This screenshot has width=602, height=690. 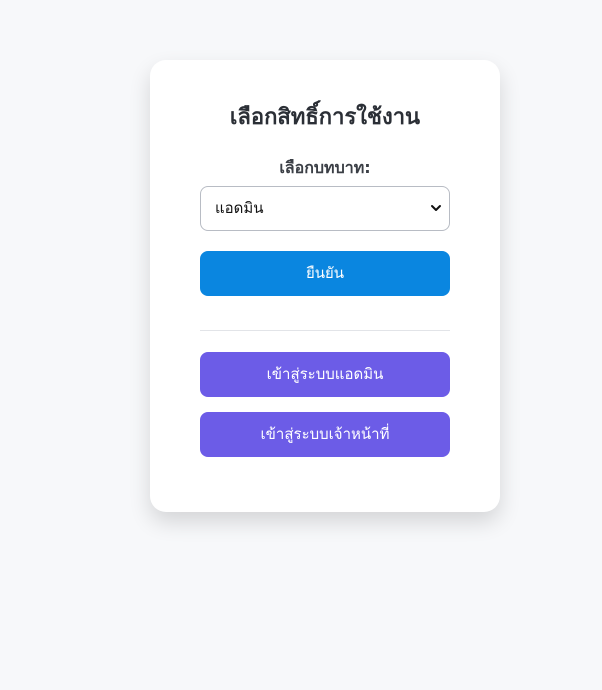 I want to click on divider, so click(x=325, y=330).